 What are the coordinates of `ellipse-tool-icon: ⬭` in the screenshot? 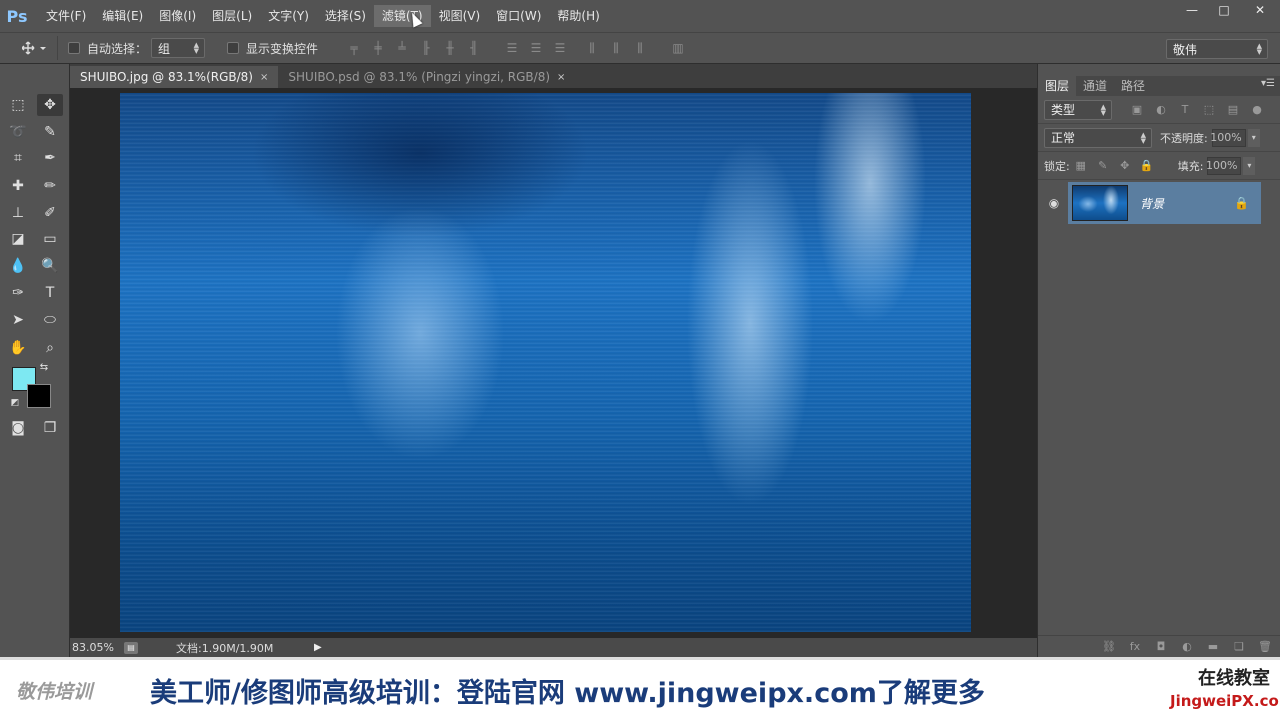 It's located at (50, 320).